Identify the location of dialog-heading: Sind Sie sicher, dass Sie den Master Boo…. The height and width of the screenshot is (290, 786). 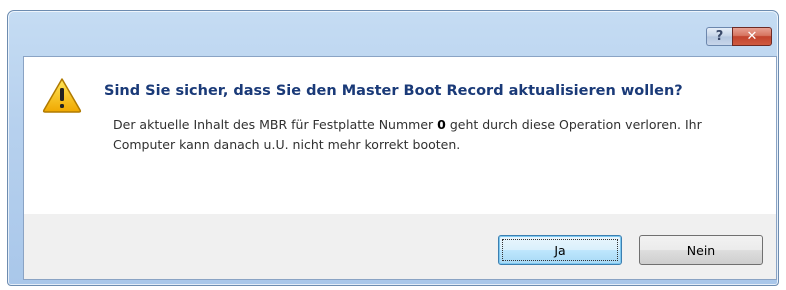
(393, 91).